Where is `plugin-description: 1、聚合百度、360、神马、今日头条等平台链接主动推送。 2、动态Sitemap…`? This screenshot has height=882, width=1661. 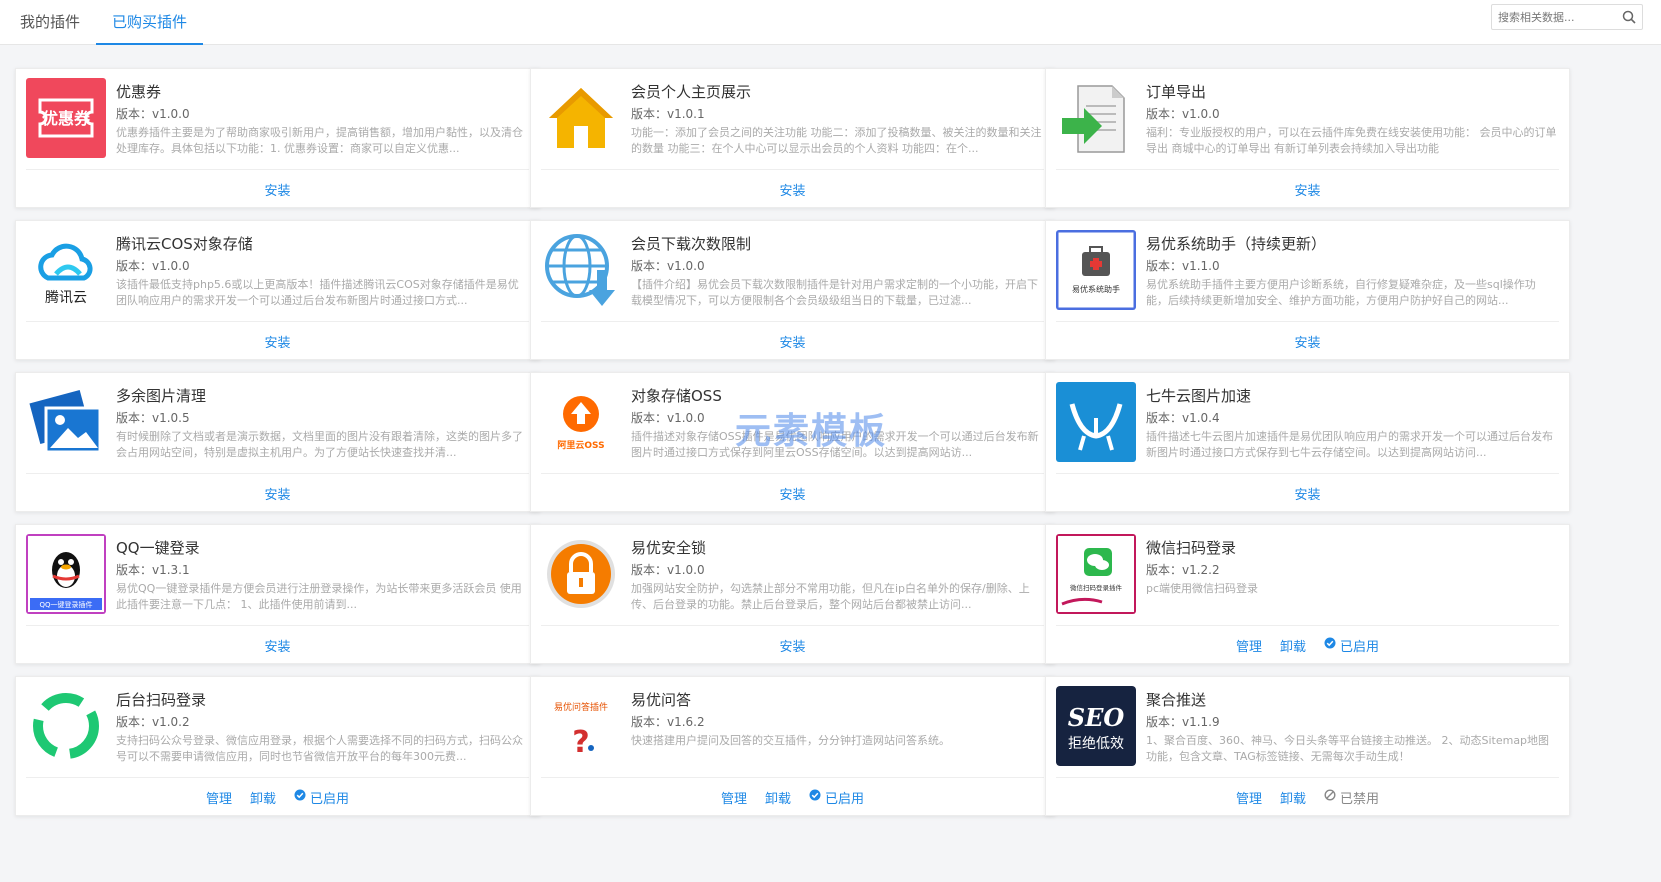 plugin-description: 1、聚合百度、360、神马、今日头条等平台链接主动推送。 2、动态Sitemap… is located at coordinates (1348, 748).